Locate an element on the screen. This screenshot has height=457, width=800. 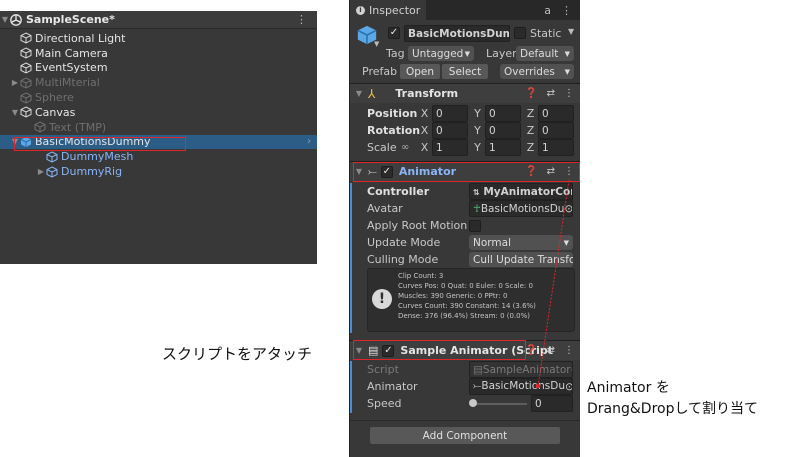
unity-scene-icon is located at coordinates (16, 19).